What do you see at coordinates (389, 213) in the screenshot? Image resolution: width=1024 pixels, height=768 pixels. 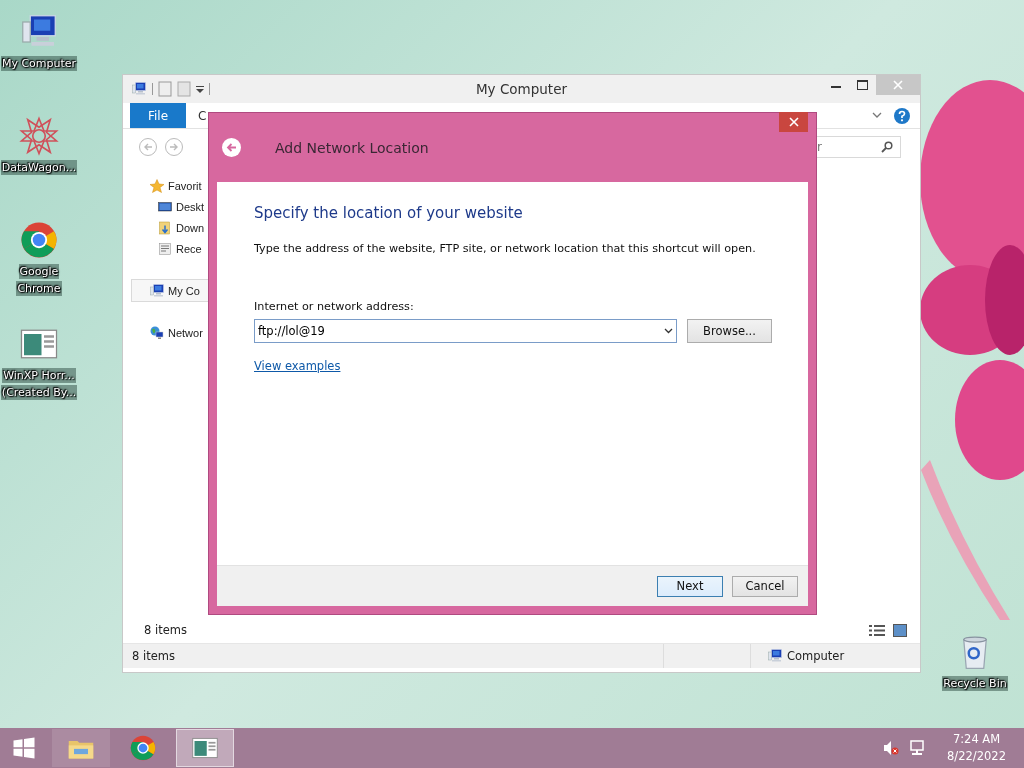 I see `dialog-heading: Specify the location of your website` at bounding box center [389, 213].